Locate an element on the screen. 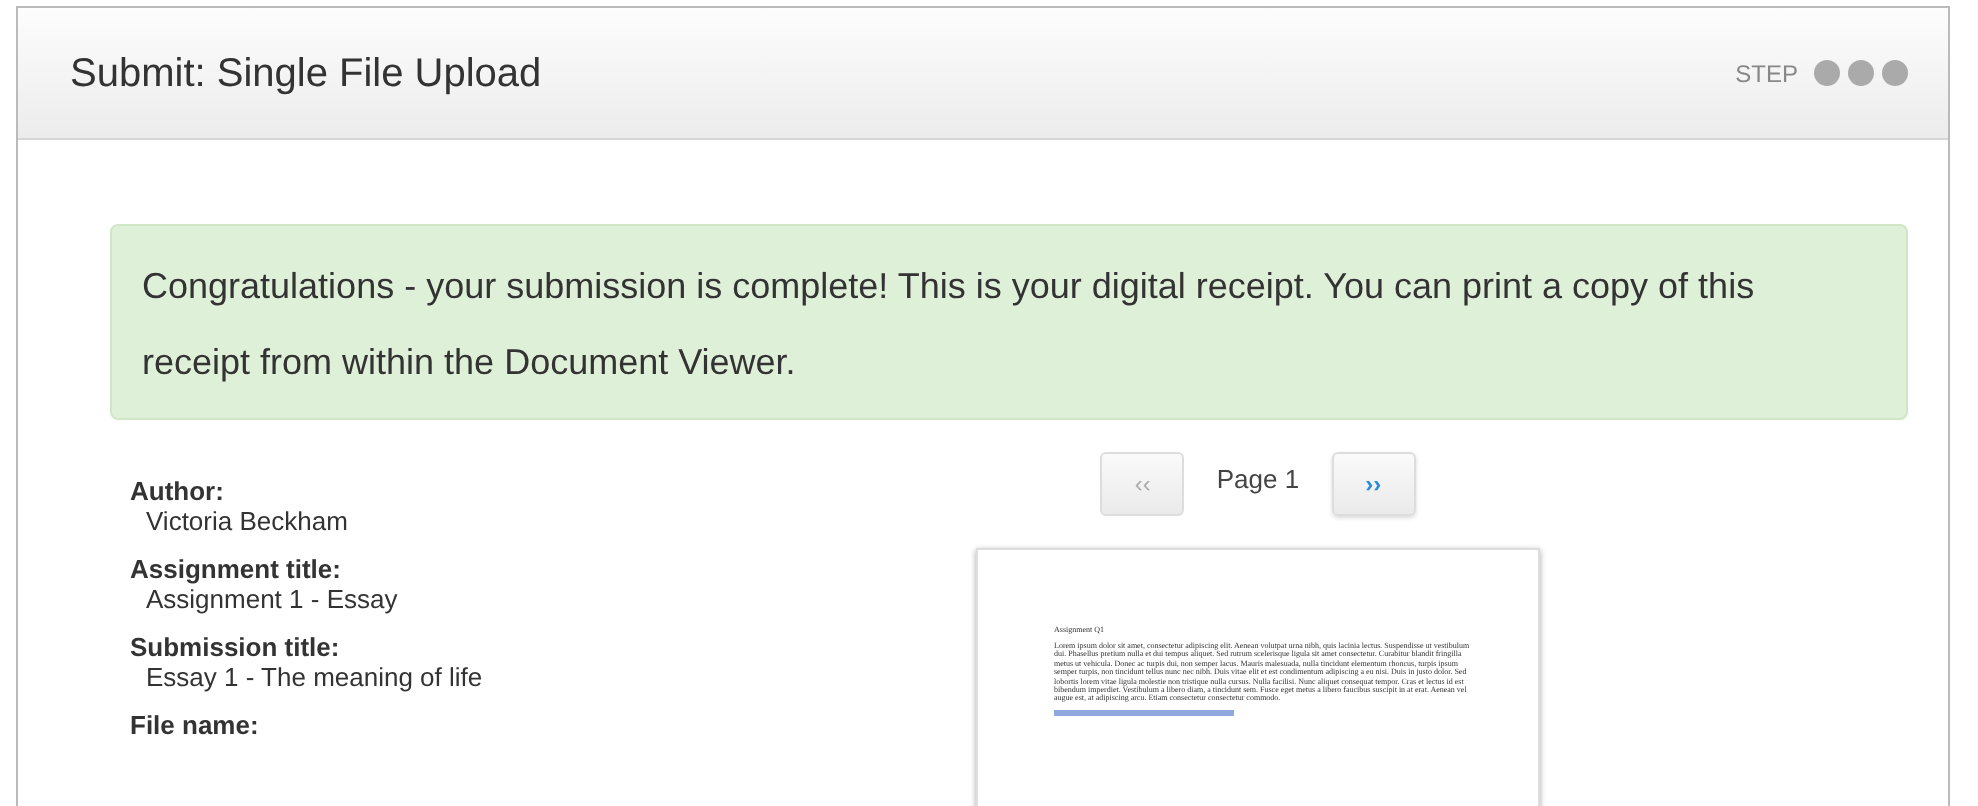 Image resolution: width=1978 pixels, height=806 pixels. field-label: File name: is located at coordinates (195, 725).